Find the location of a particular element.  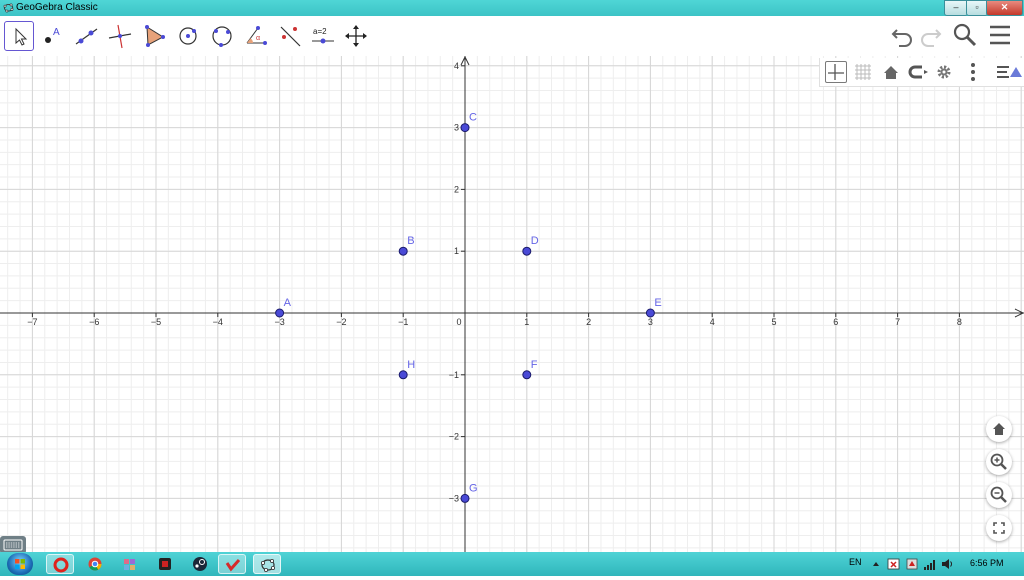

line-tool-button is located at coordinates (86, 36).